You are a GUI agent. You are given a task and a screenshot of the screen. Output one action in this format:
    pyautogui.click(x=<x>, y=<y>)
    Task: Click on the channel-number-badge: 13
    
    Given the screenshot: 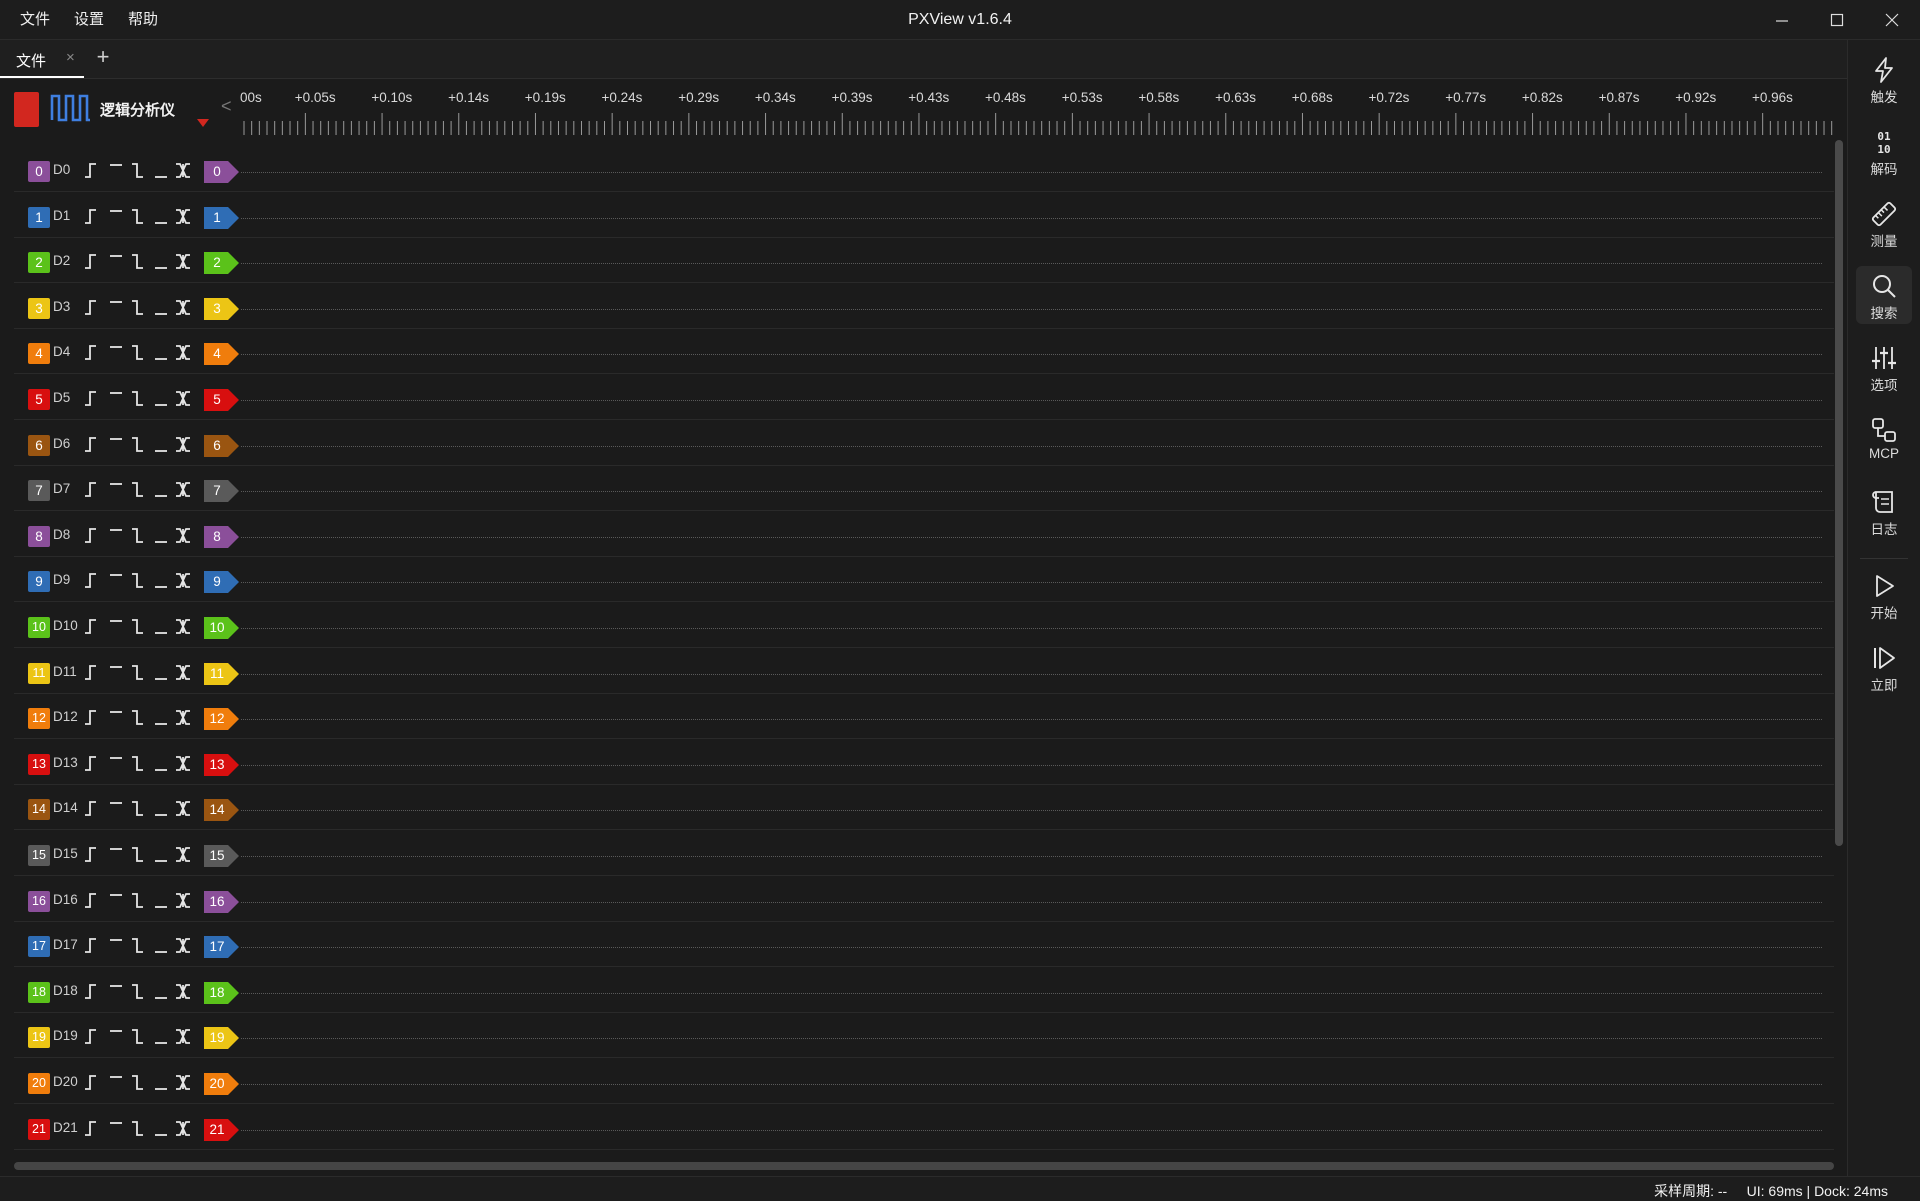 What is the action you would take?
    pyautogui.click(x=39, y=764)
    